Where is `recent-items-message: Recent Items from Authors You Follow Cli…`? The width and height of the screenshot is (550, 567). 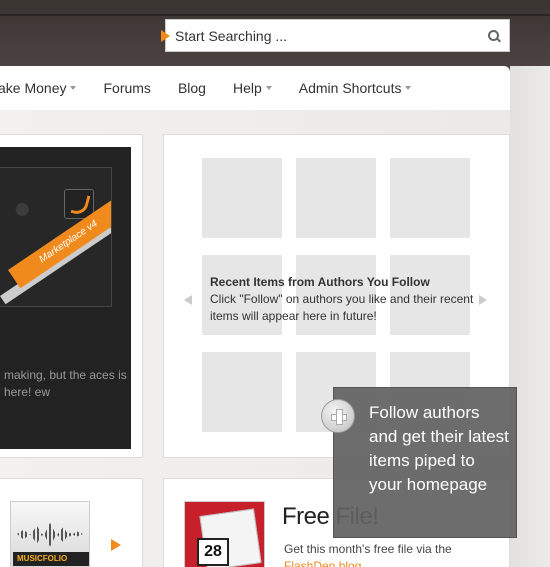
recent-items-message: Recent Items from Authors You Follow Cli… is located at coordinates (345, 299).